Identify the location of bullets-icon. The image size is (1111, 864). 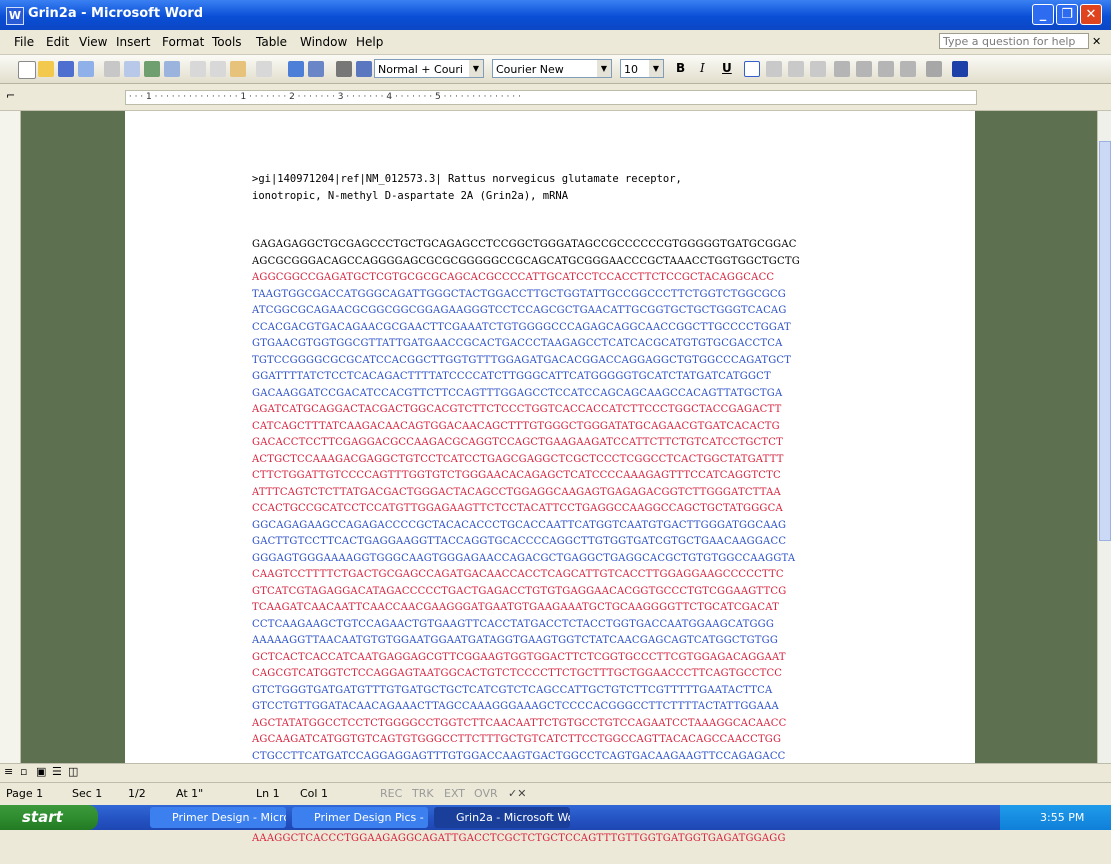
(864, 69).